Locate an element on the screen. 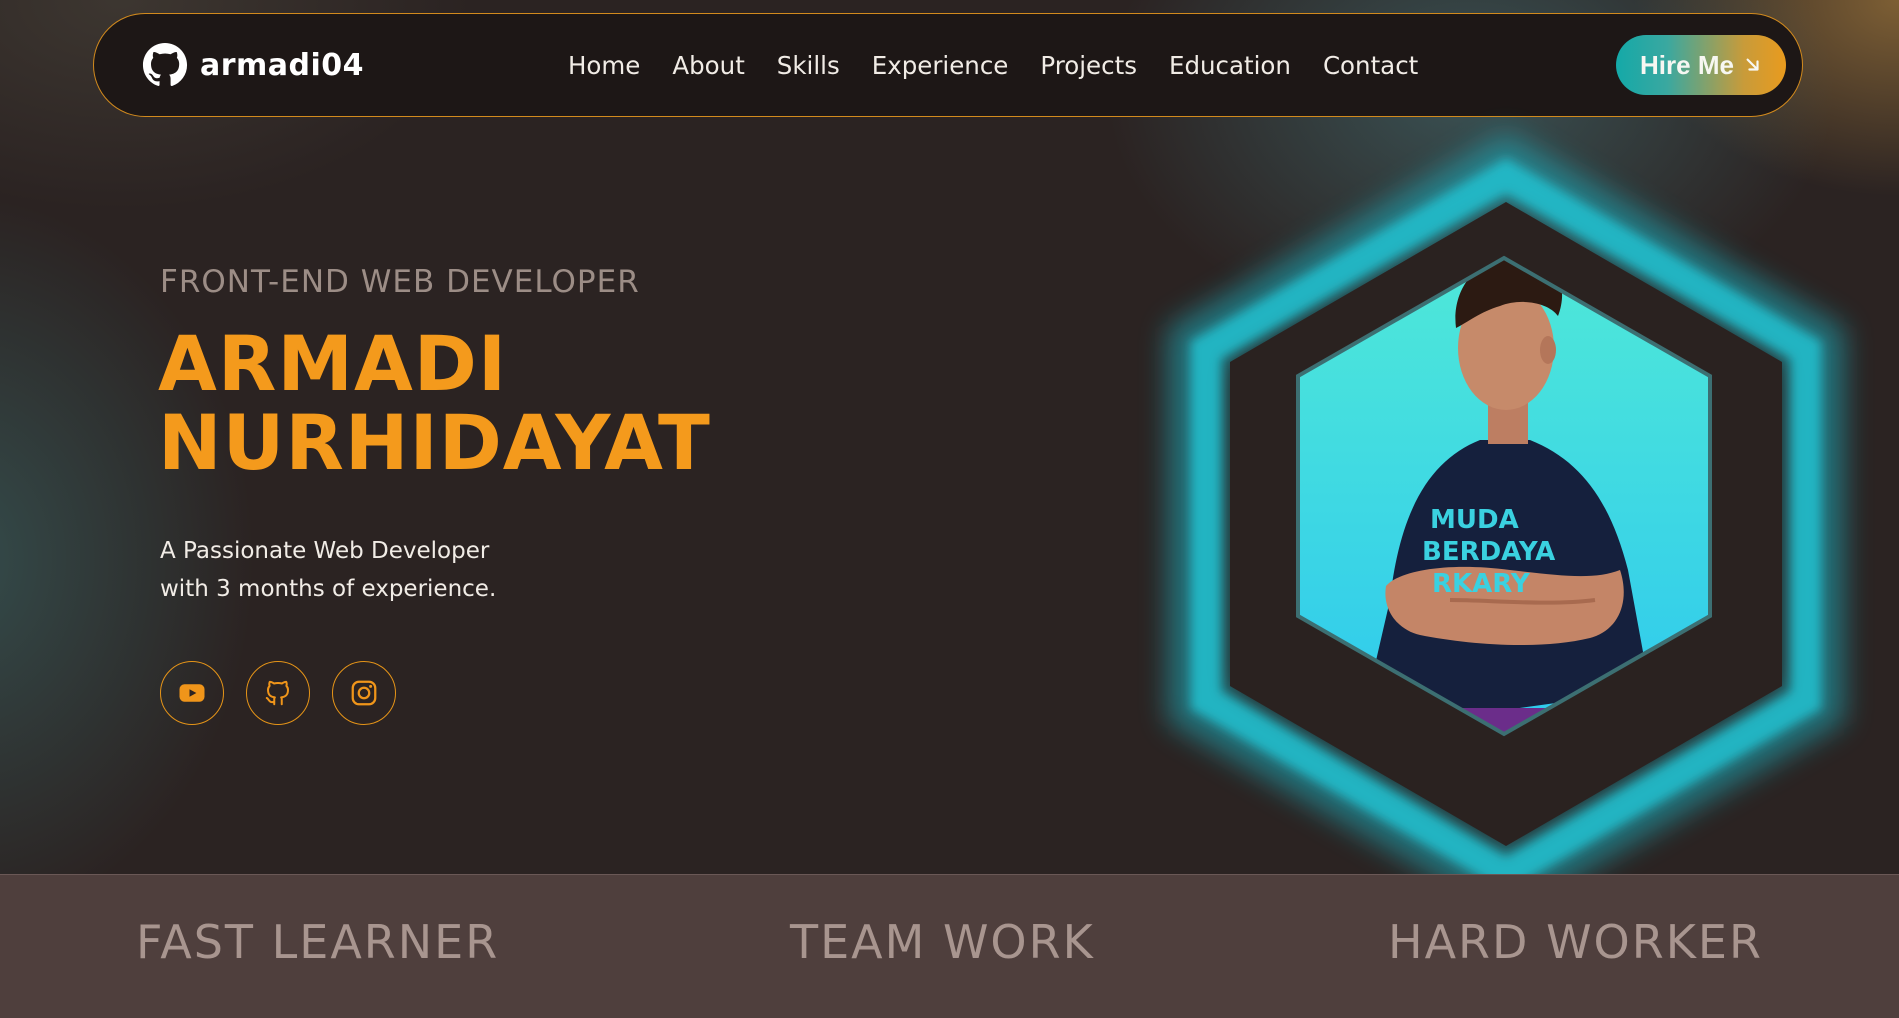 Image resolution: width=1899 pixels, height=1018 pixels. nav-link-home: Home is located at coordinates (604, 65).